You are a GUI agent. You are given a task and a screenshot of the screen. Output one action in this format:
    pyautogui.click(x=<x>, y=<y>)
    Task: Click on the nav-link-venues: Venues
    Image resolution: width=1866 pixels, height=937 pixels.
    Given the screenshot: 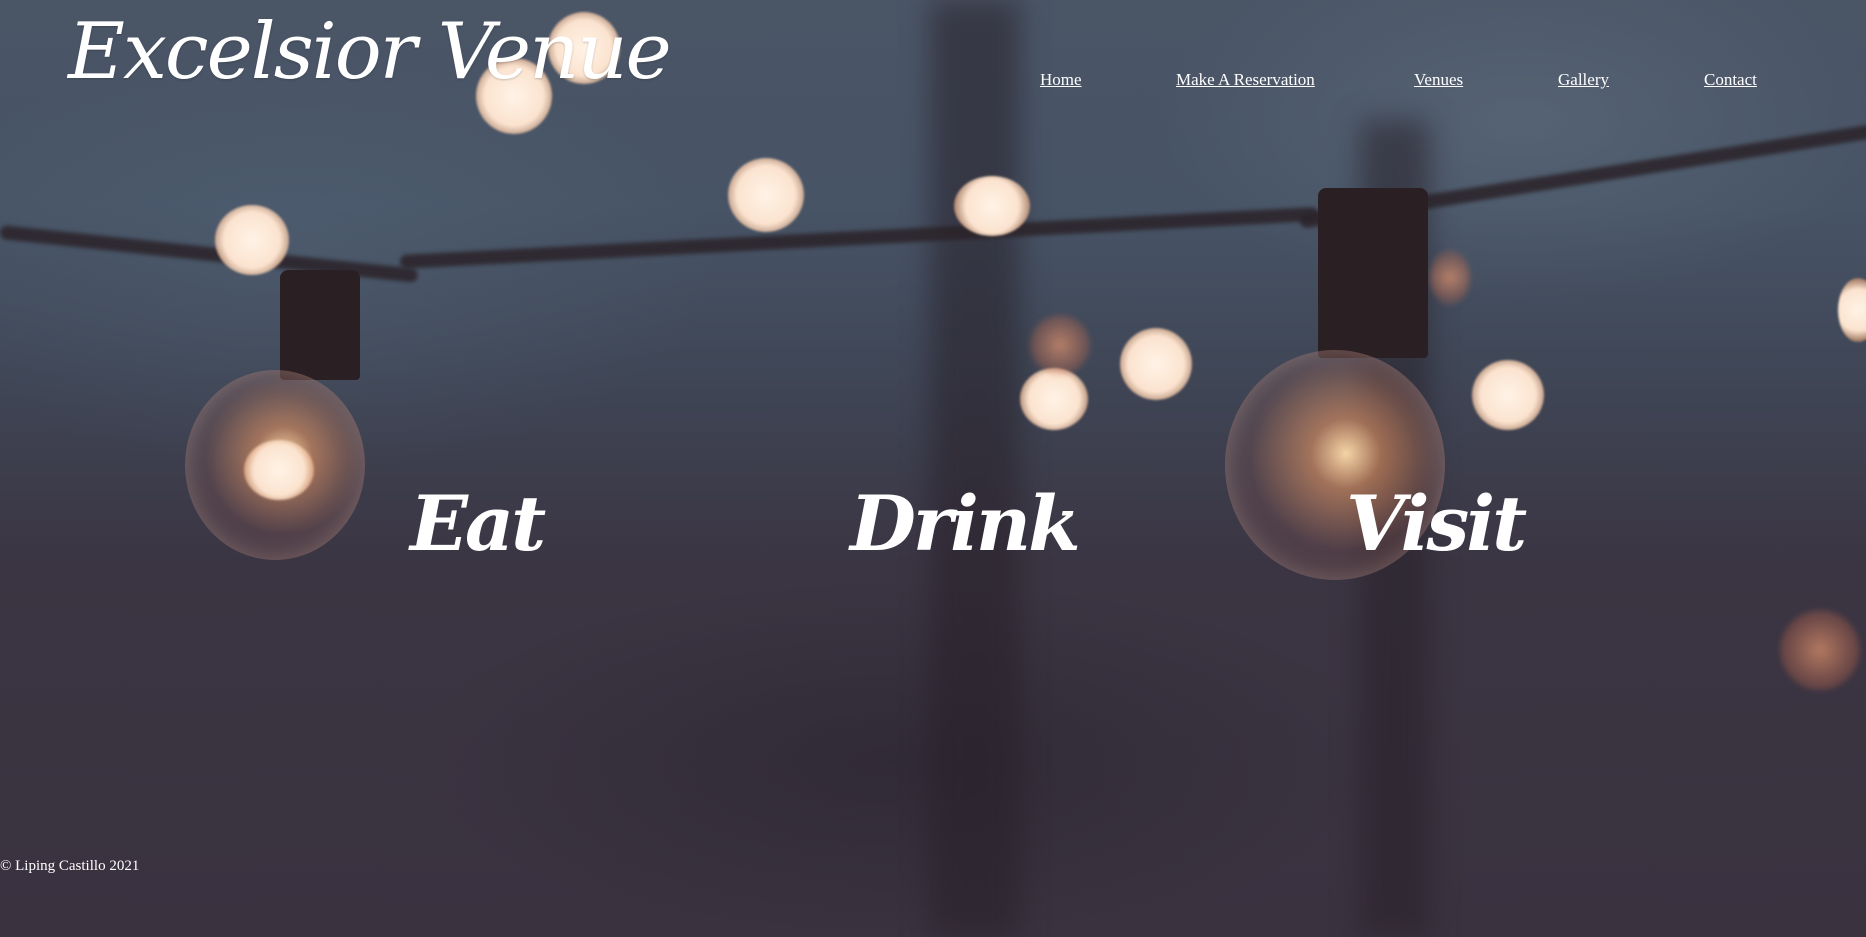 What is the action you would take?
    pyautogui.click(x=1438, y=80)
    